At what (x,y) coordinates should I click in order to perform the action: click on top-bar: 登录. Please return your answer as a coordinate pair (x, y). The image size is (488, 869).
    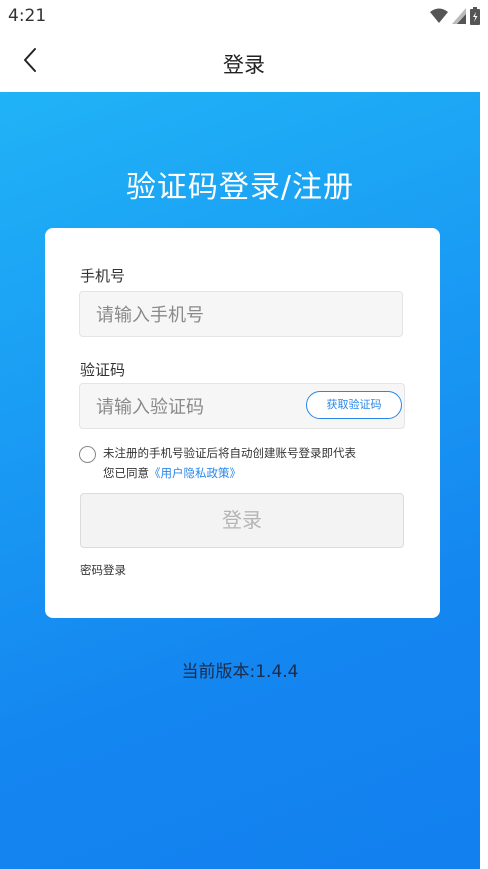
    Looking at the image, I should click on (244, 63).